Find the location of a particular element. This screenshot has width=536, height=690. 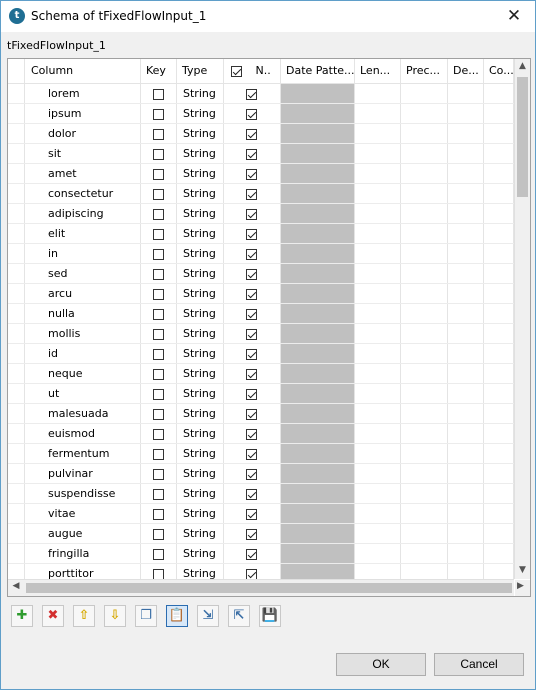

table-row: pulvinar String is located at coordinates (261, 474).